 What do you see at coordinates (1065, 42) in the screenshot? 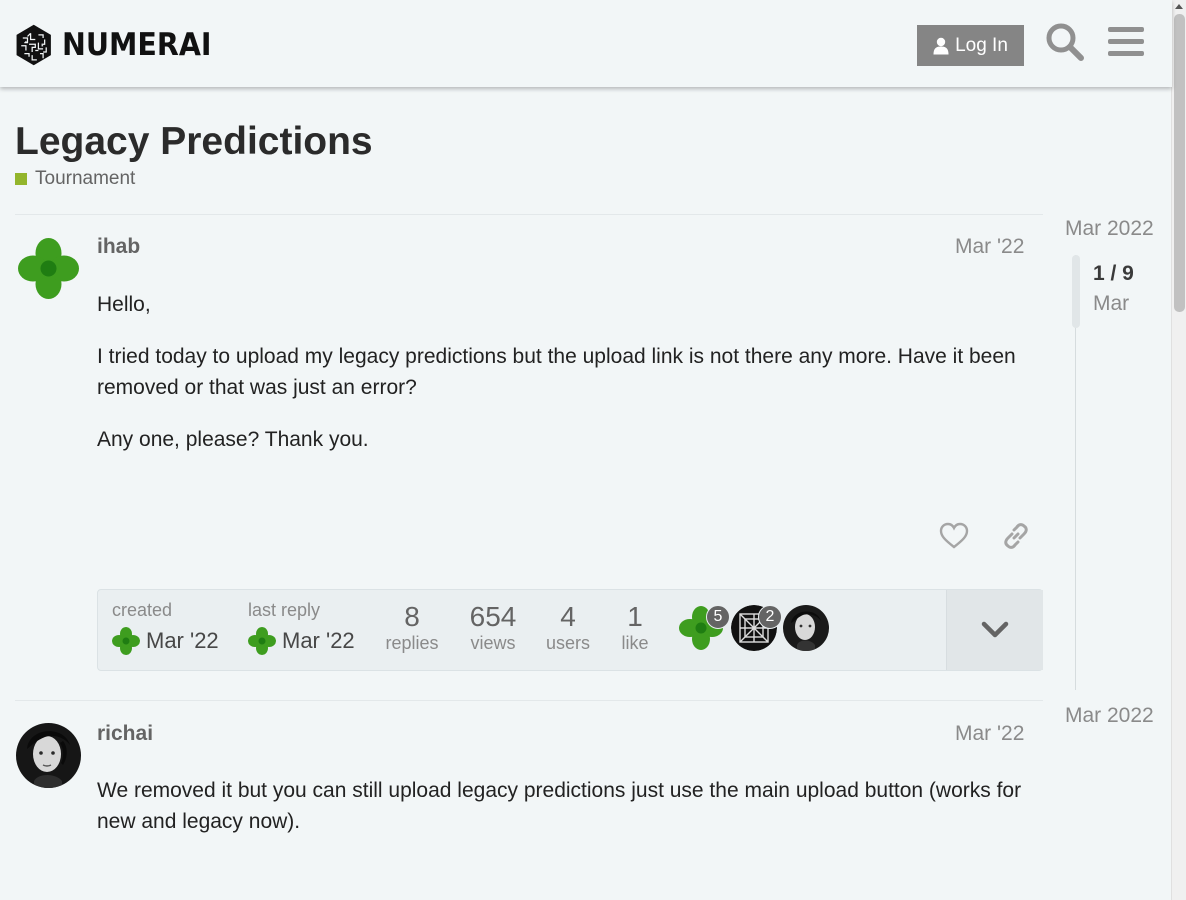
I see `search-icon` at bounding box center [1065, 42].